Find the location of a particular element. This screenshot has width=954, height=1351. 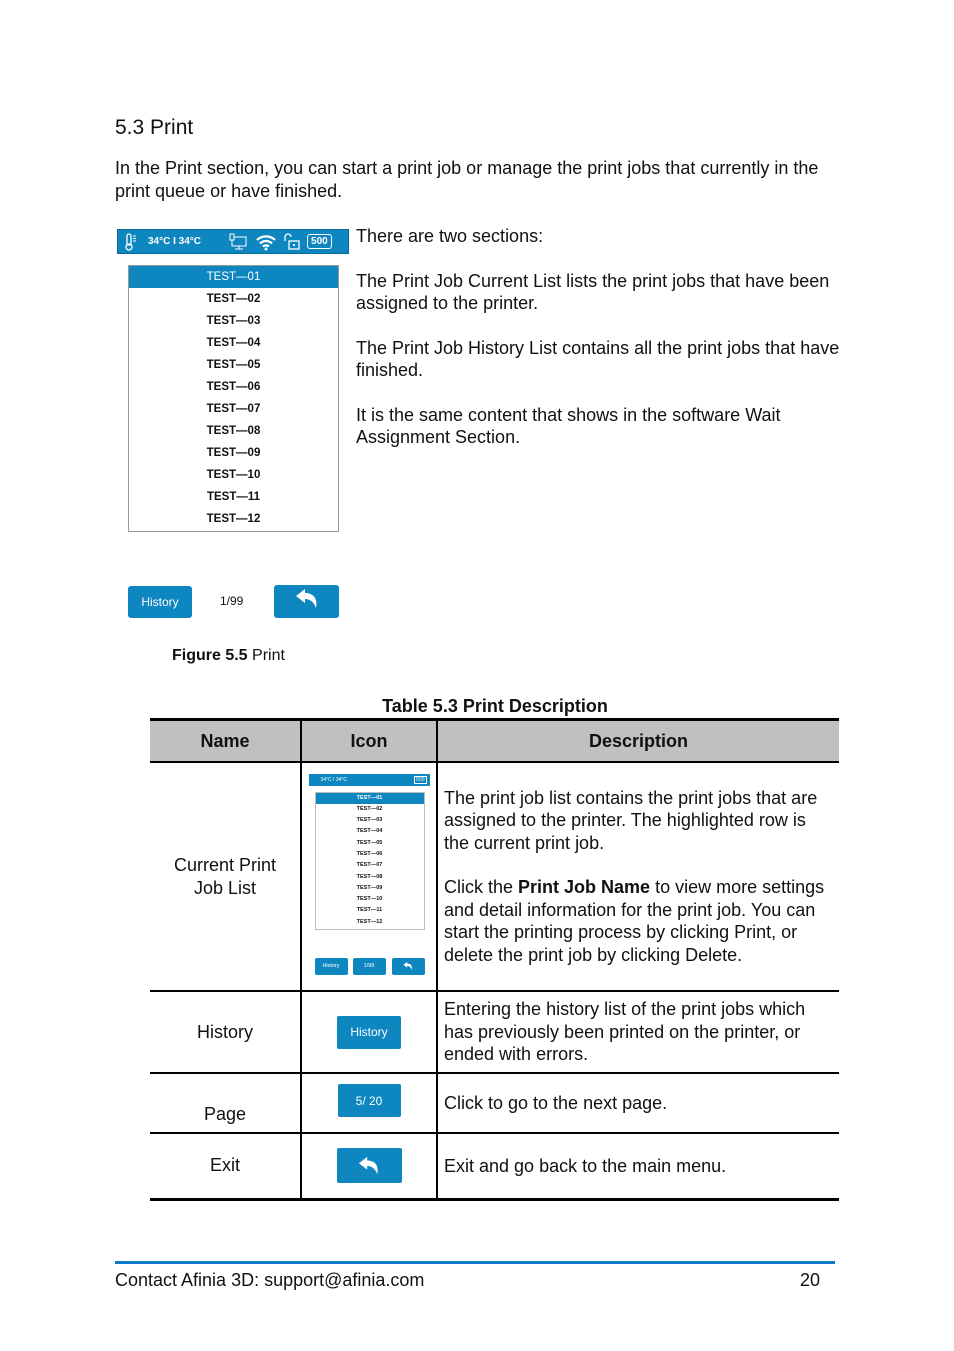

header-name: Name is located at coordinates (225, 740).